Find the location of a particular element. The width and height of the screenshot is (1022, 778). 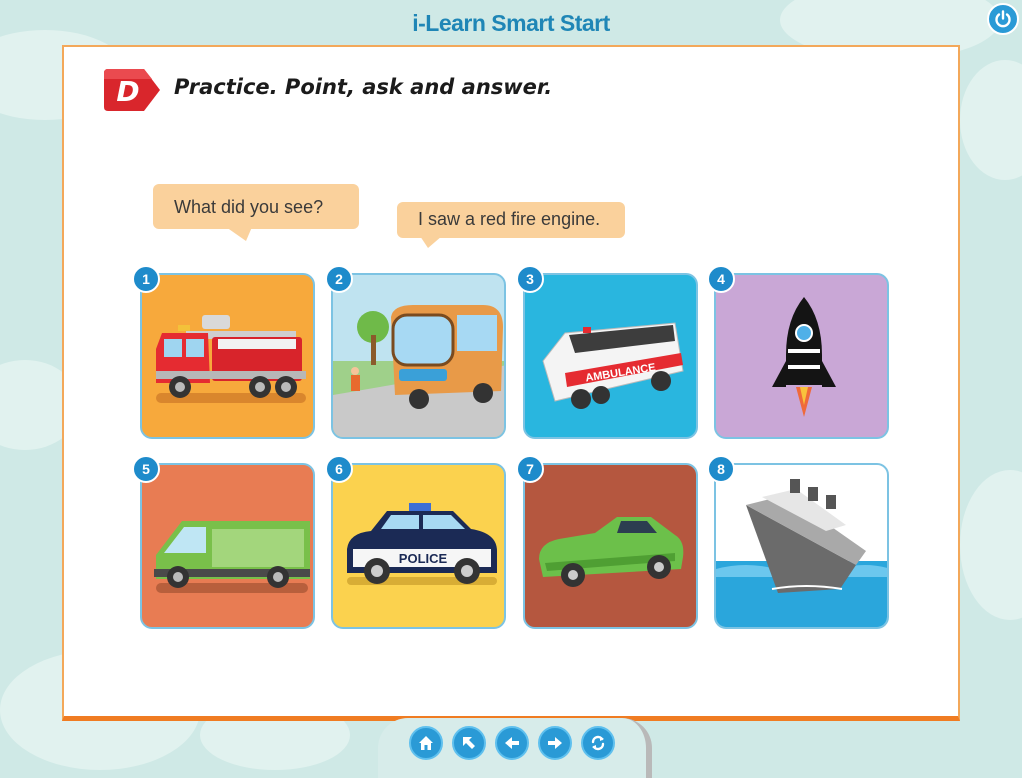

rocket-illustration is located at coordinates (804, 357).